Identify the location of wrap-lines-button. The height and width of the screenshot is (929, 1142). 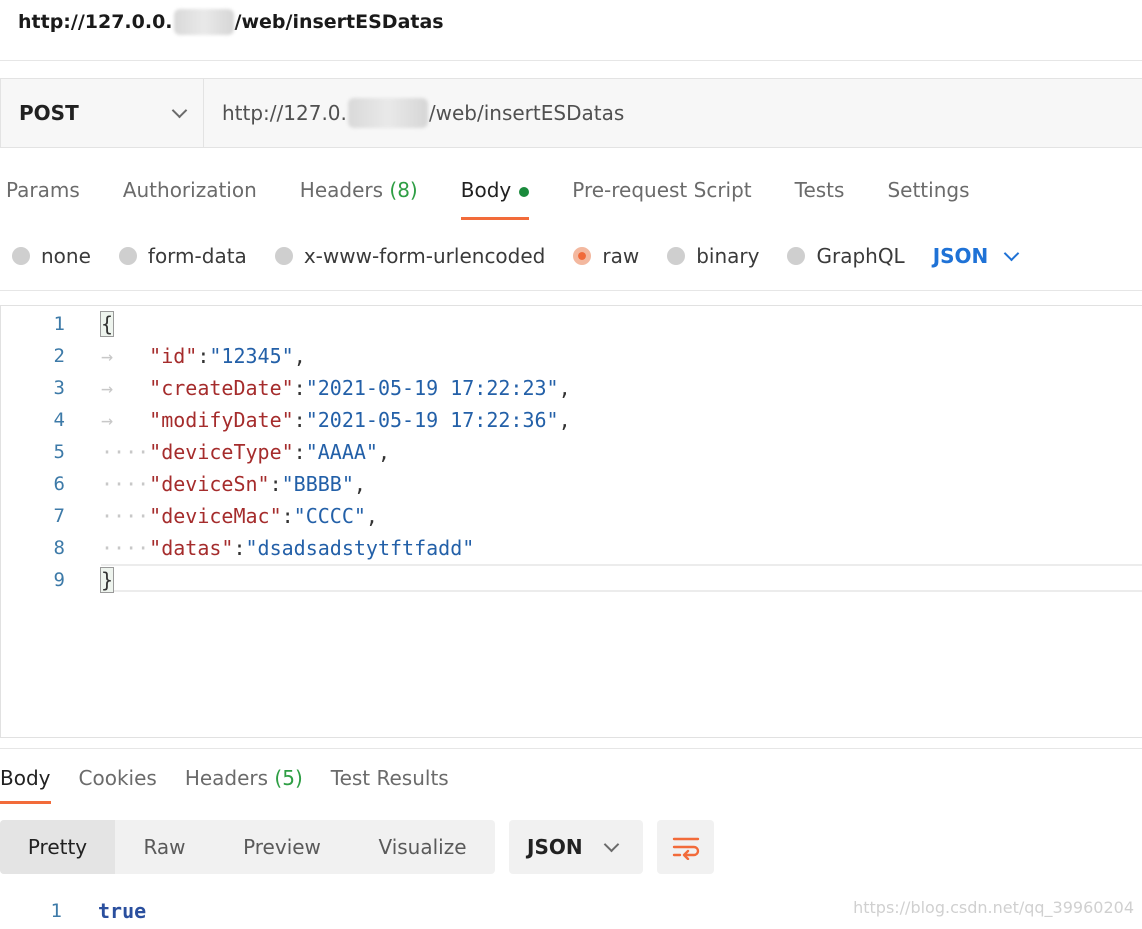
(685, 847).